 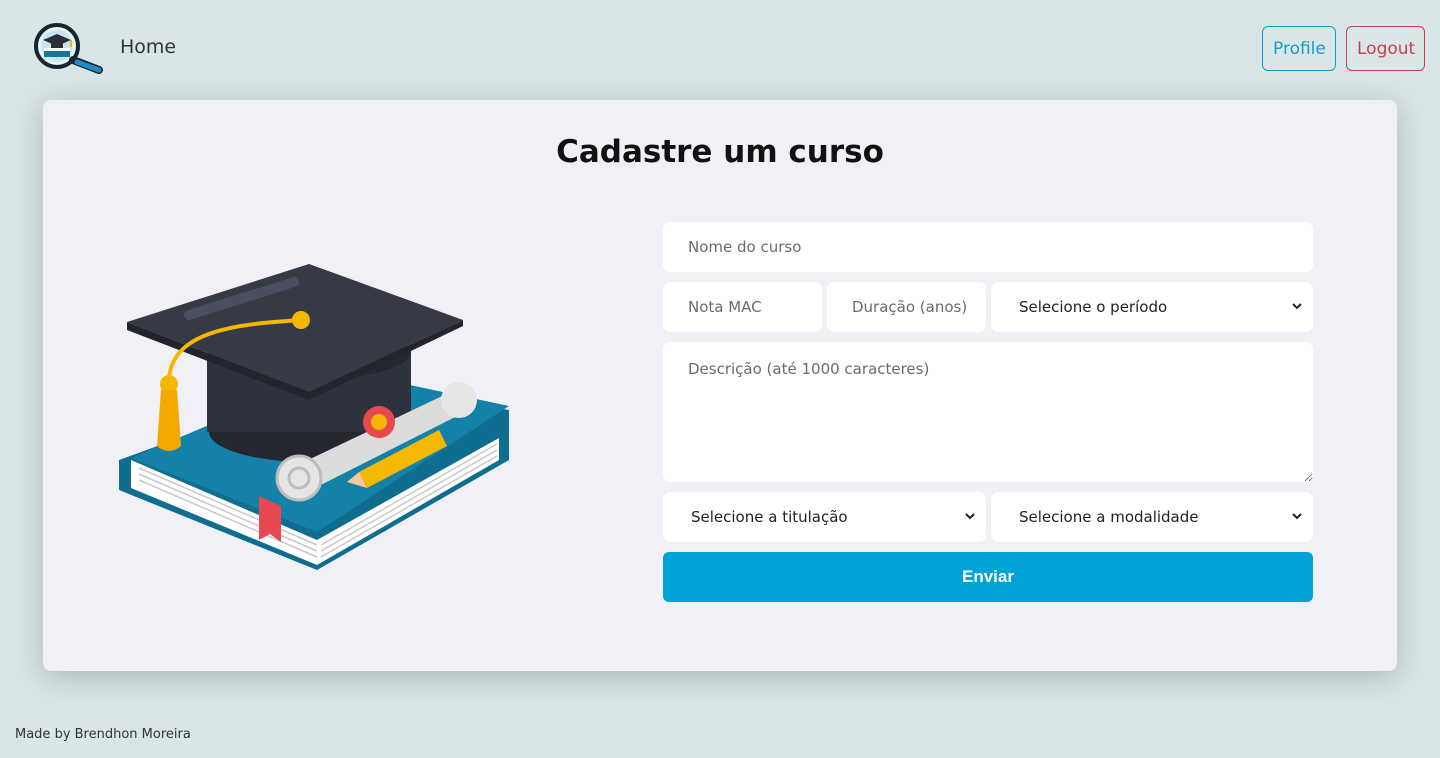 I want to click on logo-icon, so click(x=70, y=48).